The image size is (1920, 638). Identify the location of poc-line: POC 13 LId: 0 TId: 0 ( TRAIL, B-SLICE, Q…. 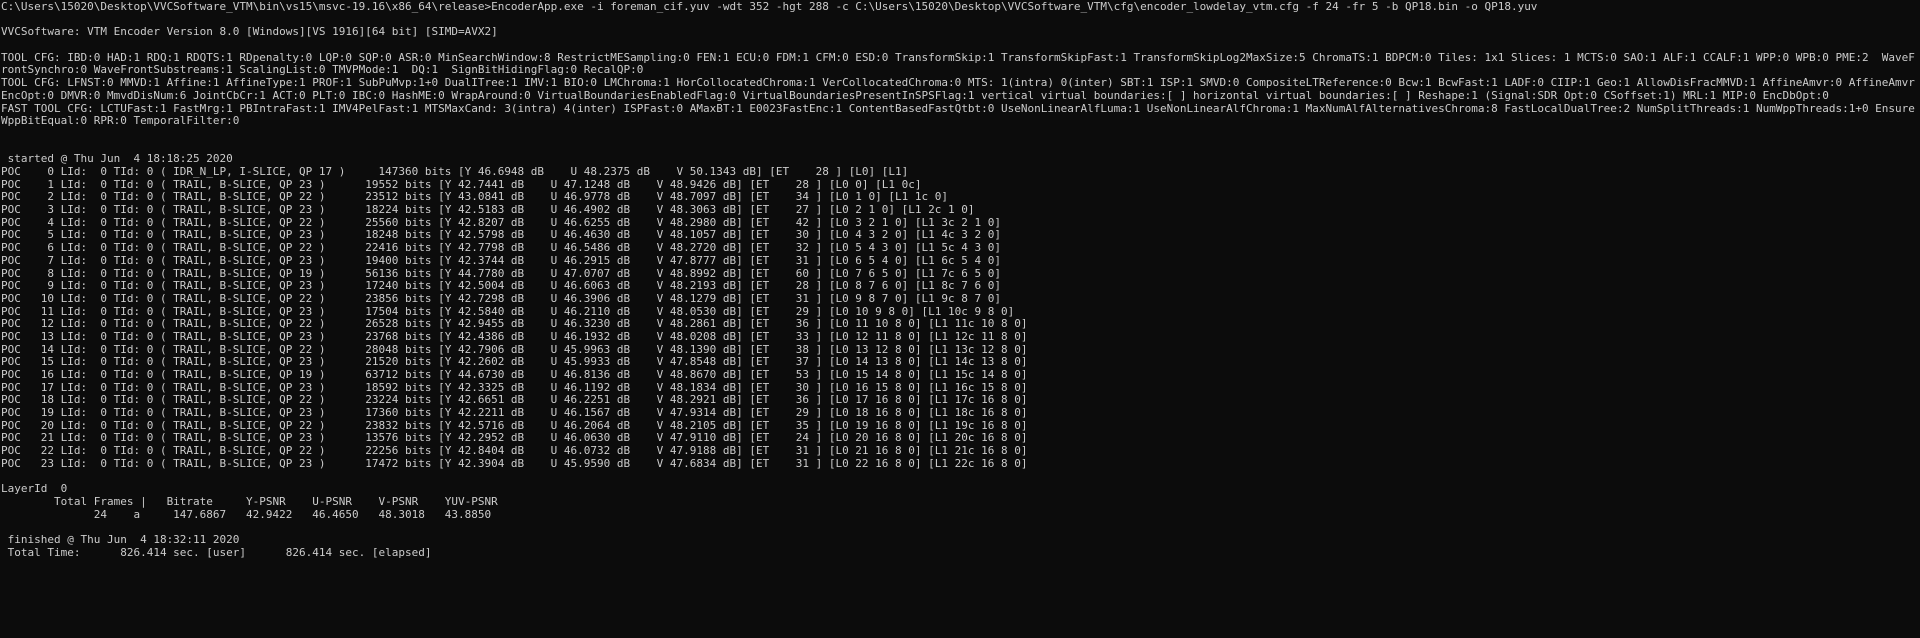
(514, 336).